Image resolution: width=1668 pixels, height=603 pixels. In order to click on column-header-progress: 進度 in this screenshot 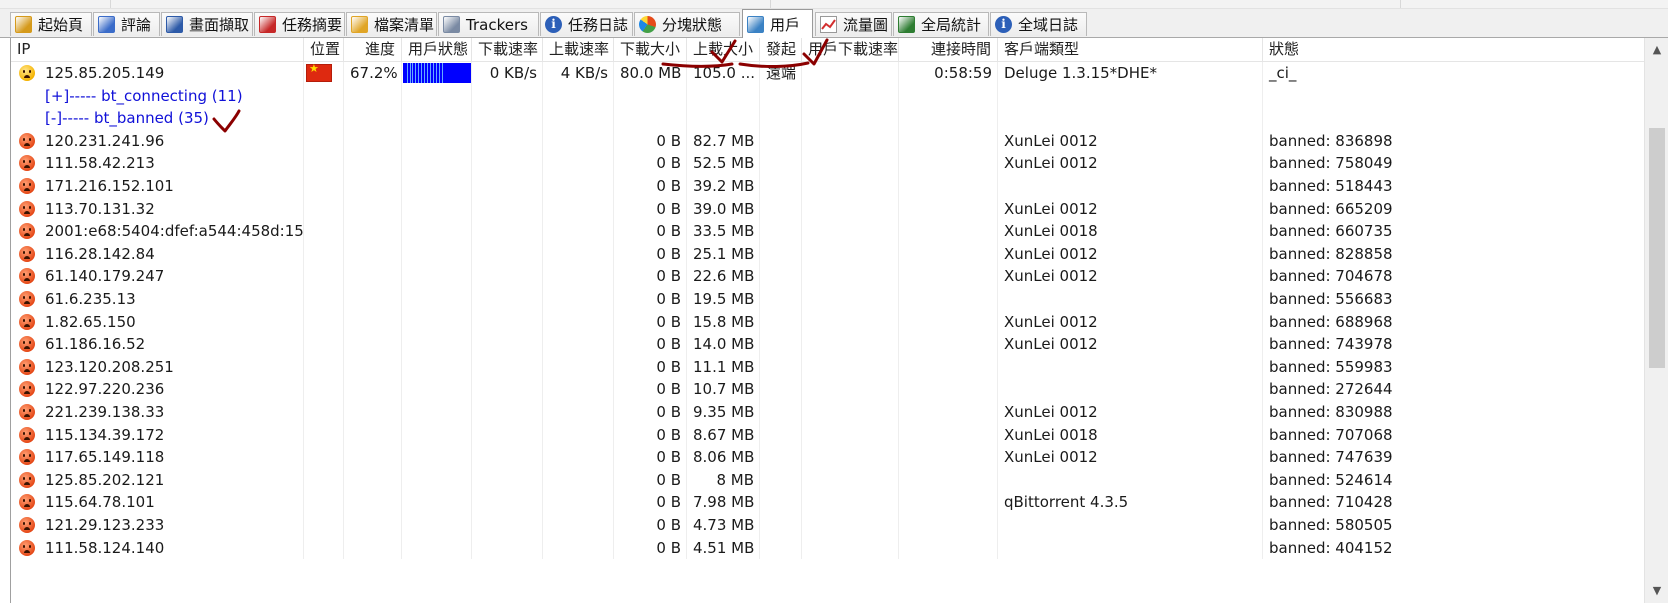, I will do `click(373, 49)`.